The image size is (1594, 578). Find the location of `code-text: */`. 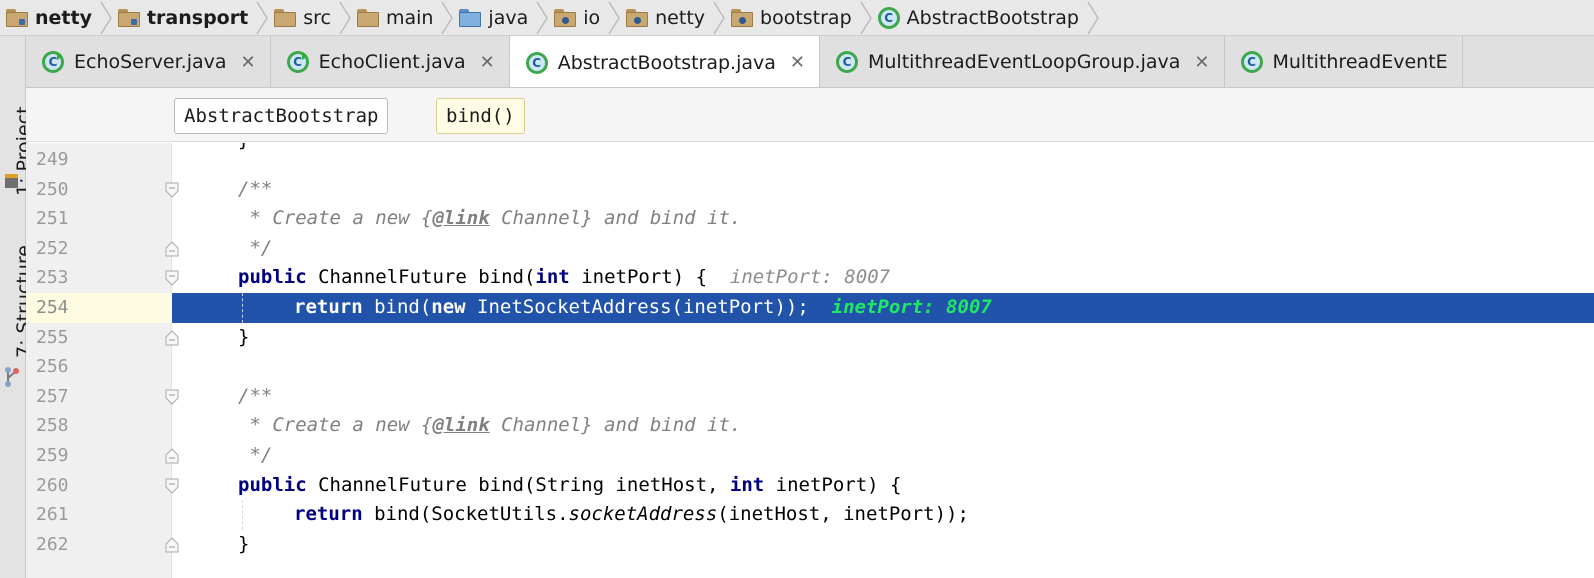

code-text: */ is located at coordinates (255, 247).